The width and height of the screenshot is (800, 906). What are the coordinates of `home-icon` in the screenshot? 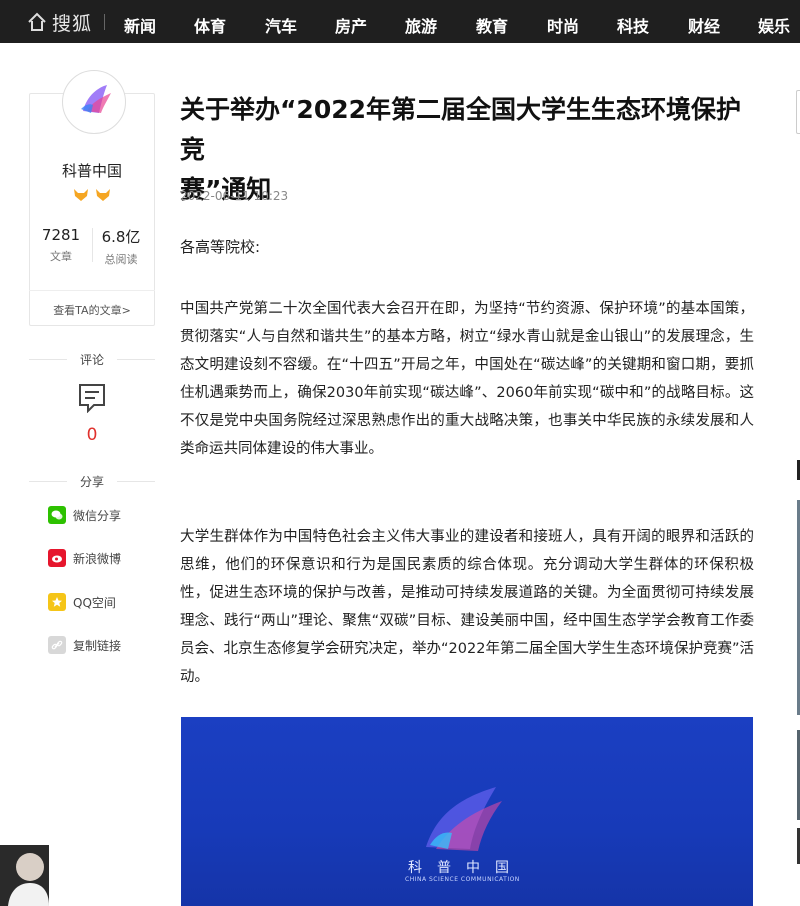 It's located at (37, 21).